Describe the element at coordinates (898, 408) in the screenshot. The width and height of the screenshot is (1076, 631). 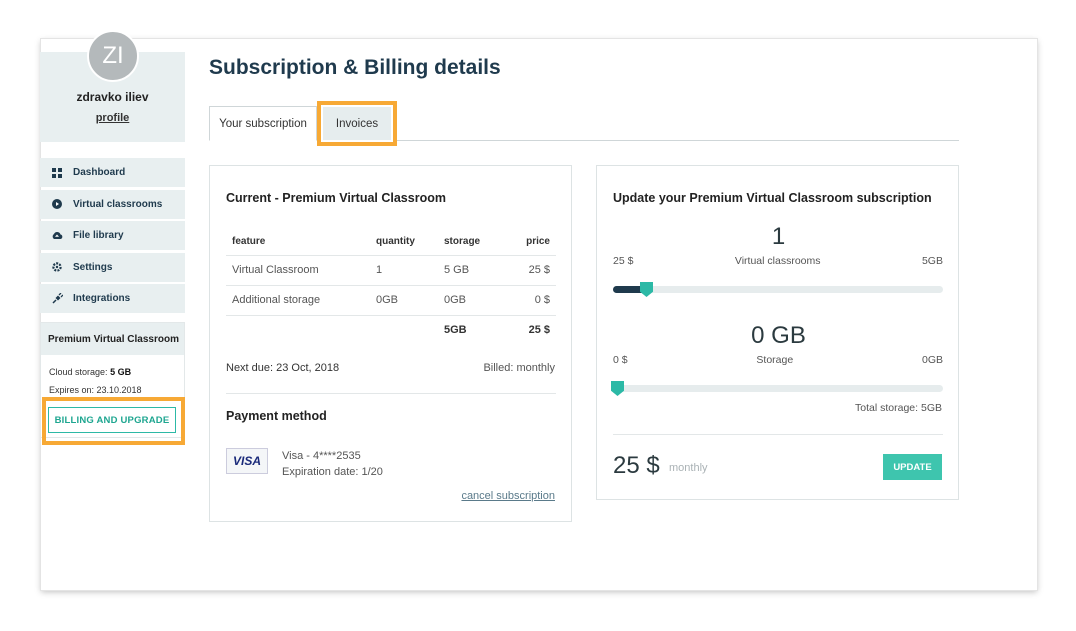
I see `total-storage: Total storage: 5GB` at that location.